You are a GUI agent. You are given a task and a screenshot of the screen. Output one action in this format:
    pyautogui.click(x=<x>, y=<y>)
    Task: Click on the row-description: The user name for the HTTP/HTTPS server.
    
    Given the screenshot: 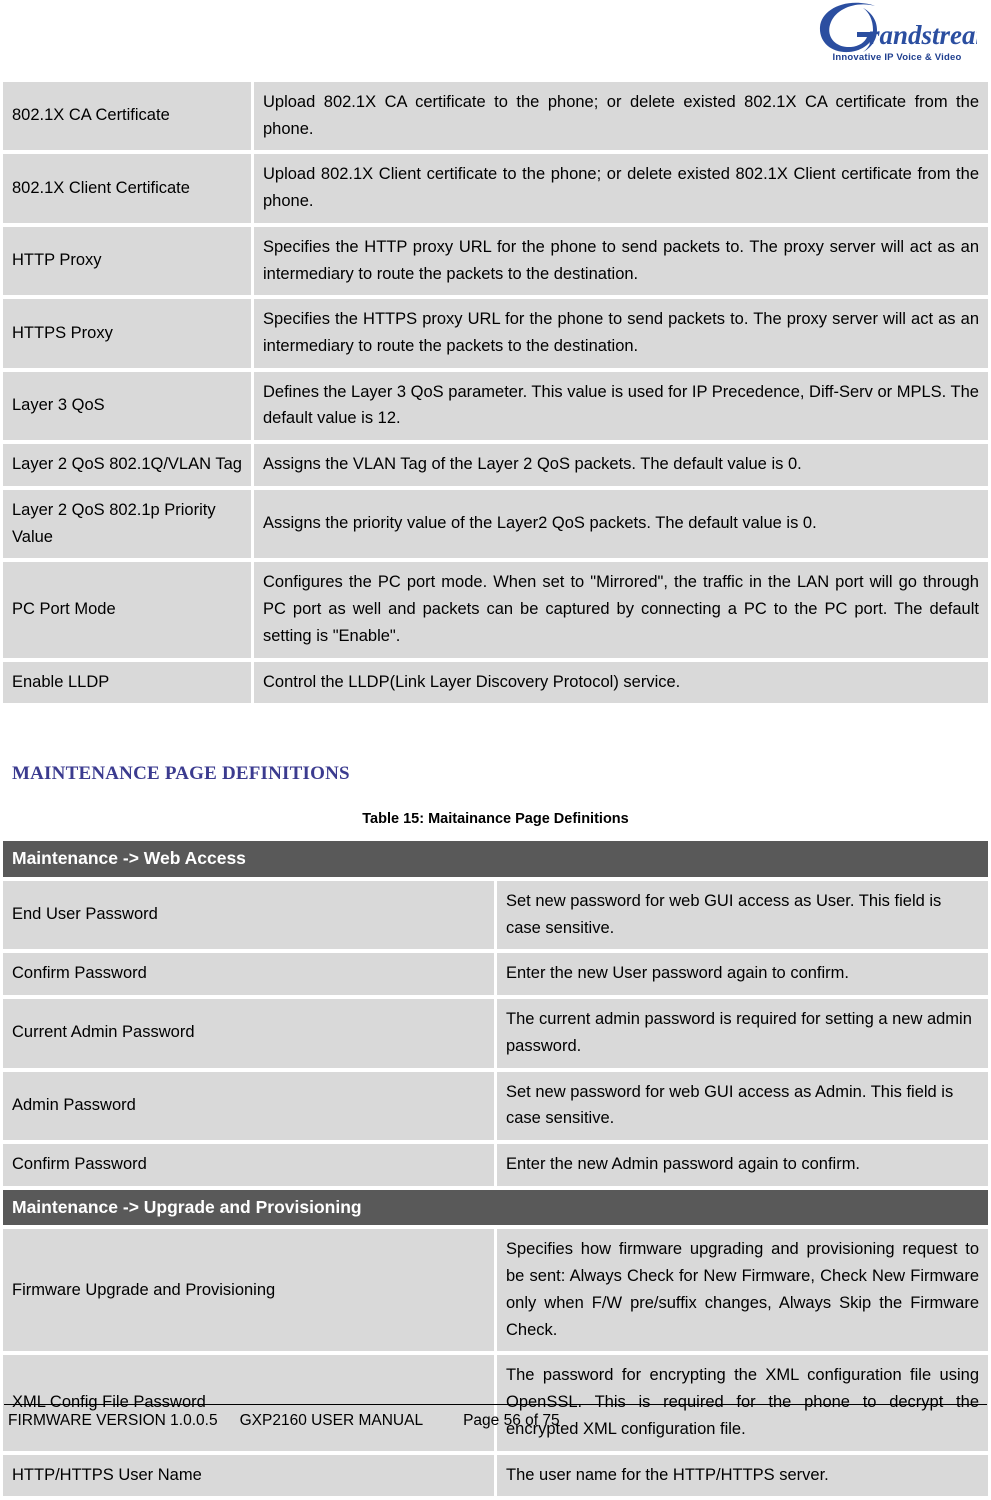 What is the action you would take?
    pyautogui.click(x=742, y=1475)
    